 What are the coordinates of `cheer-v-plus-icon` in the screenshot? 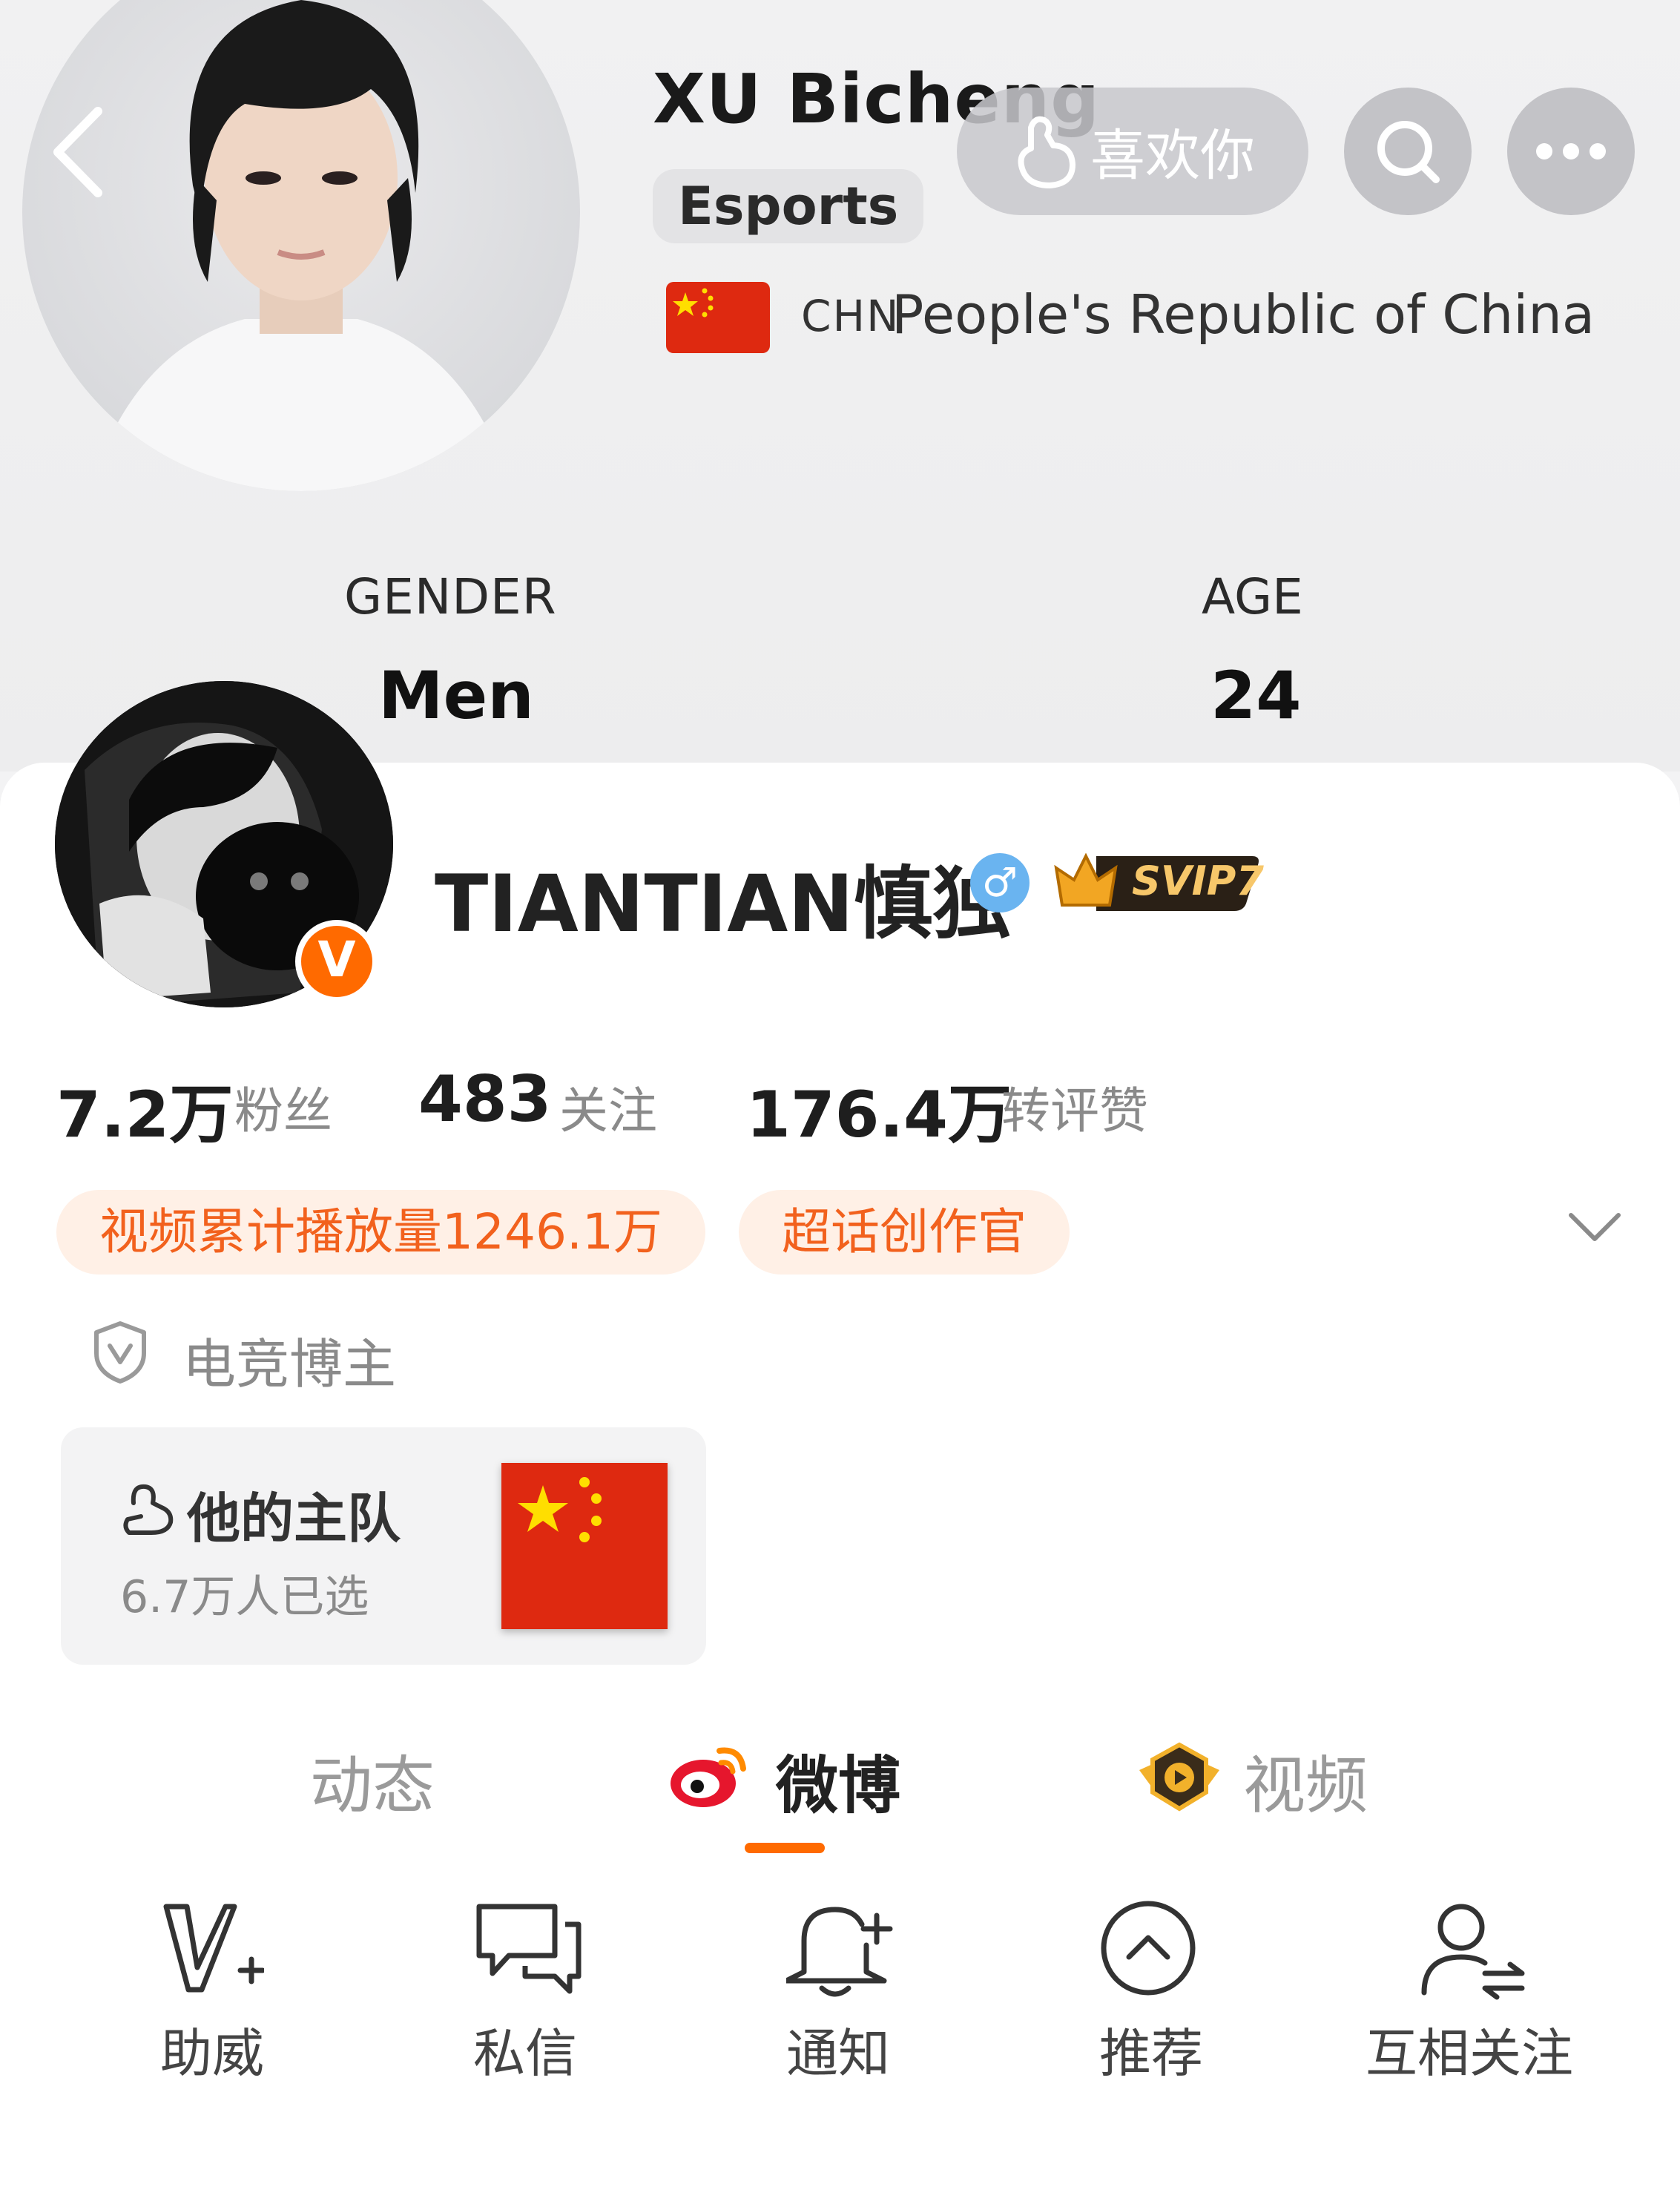 It's located at (213, 1949).